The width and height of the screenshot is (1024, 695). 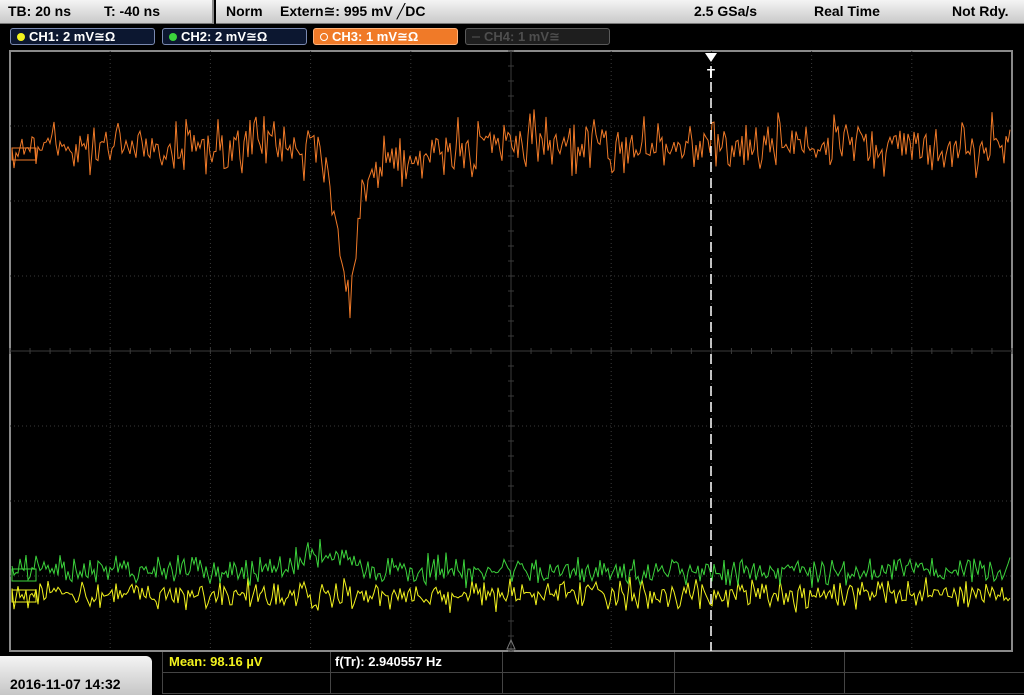 I want to click on trigger-status: Not Rdy., so click(x=980, y=11).